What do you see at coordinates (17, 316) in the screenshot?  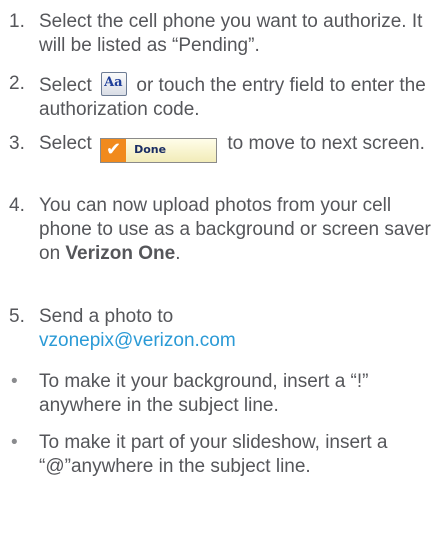 I see `step-number: 5.` at bounding box center [17, 316].